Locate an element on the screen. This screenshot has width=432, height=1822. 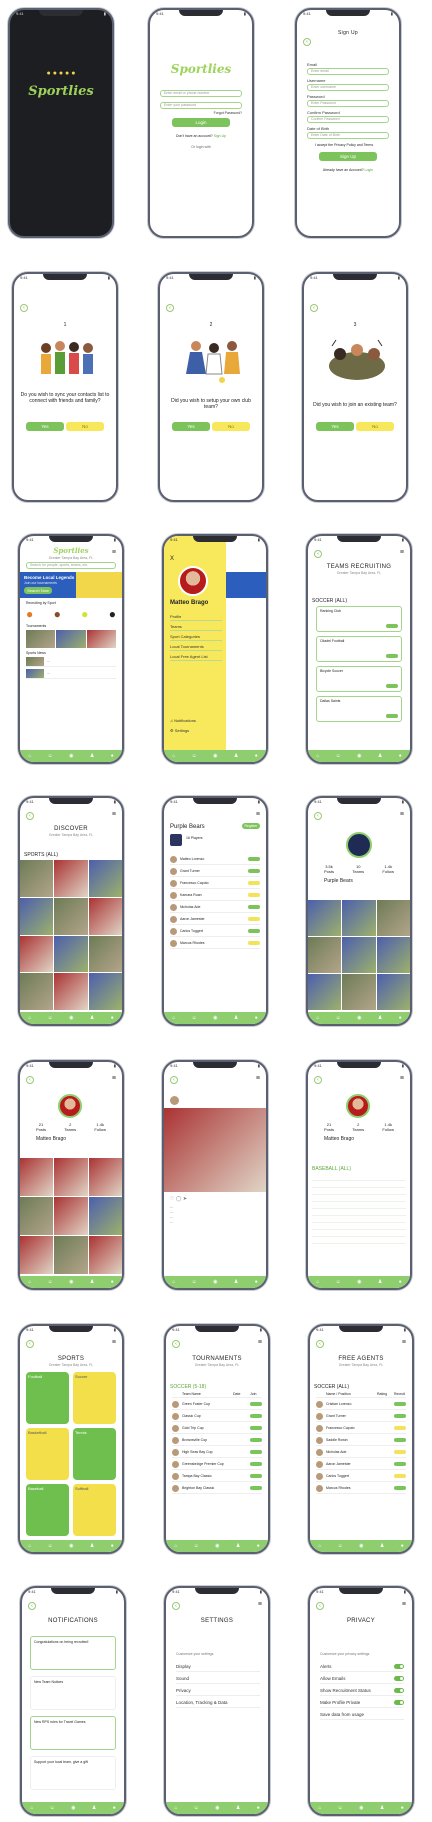
settings-item-sound: Sound is located at coordinates (218, 1679).